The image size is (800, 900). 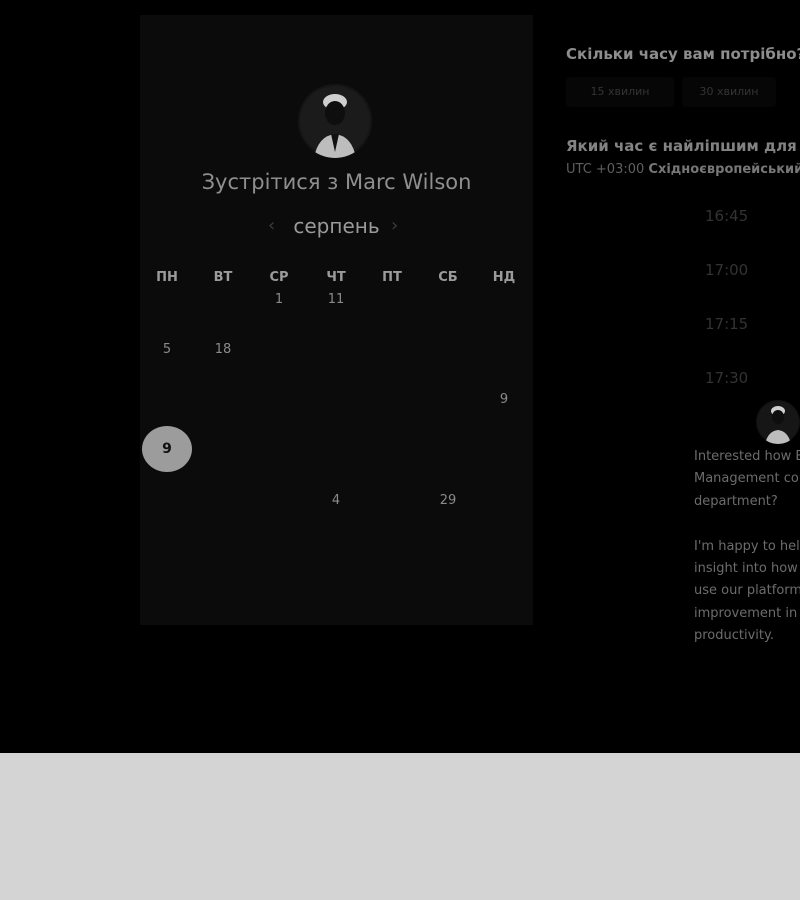 I want to click on weekday-thu: ЧТ, so click(x=336, y=277).